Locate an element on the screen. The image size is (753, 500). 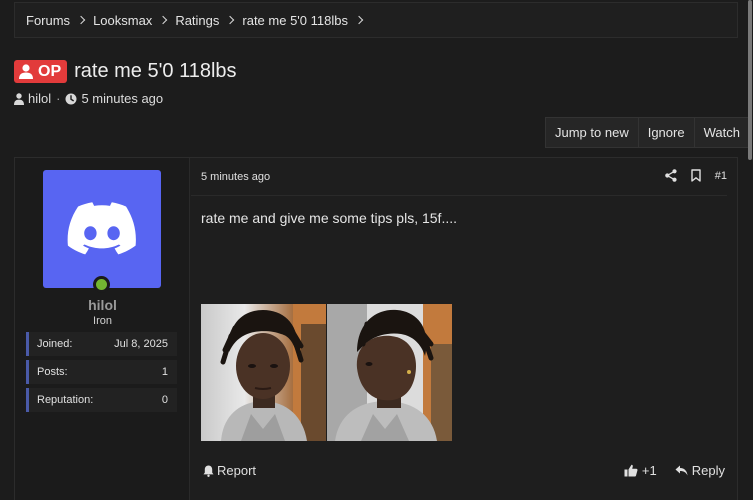
stat-reputation: Reputation: 0 is located at coordinates (101, 400).